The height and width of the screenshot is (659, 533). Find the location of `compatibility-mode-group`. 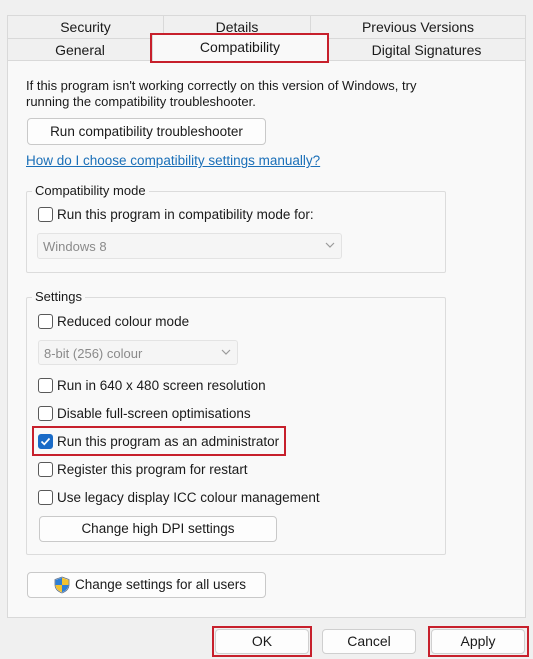

compatibility-mode-group is located at coordinates (236, 232).